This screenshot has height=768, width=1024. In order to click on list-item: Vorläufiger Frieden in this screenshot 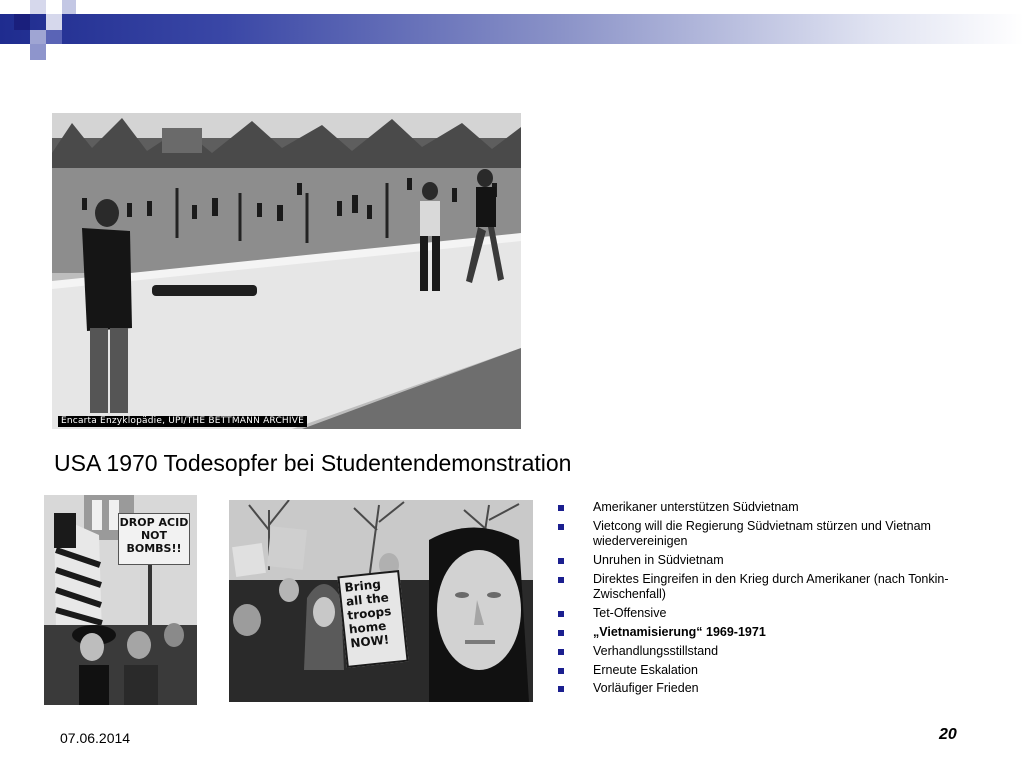, I will do `click(776, 689)`.